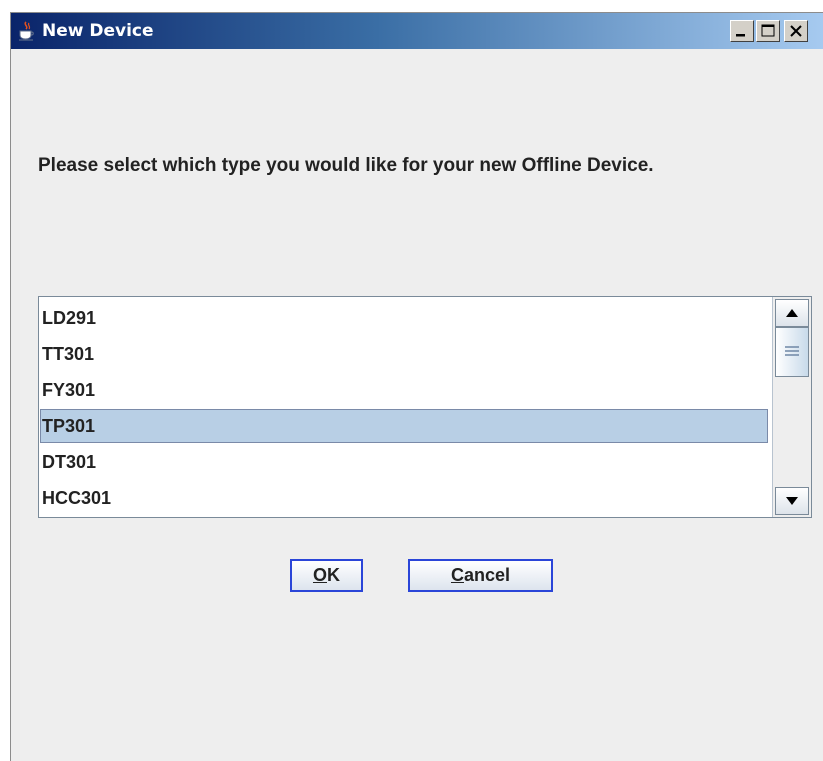  I want to click on arrow-down-icon, so click(792, 501).